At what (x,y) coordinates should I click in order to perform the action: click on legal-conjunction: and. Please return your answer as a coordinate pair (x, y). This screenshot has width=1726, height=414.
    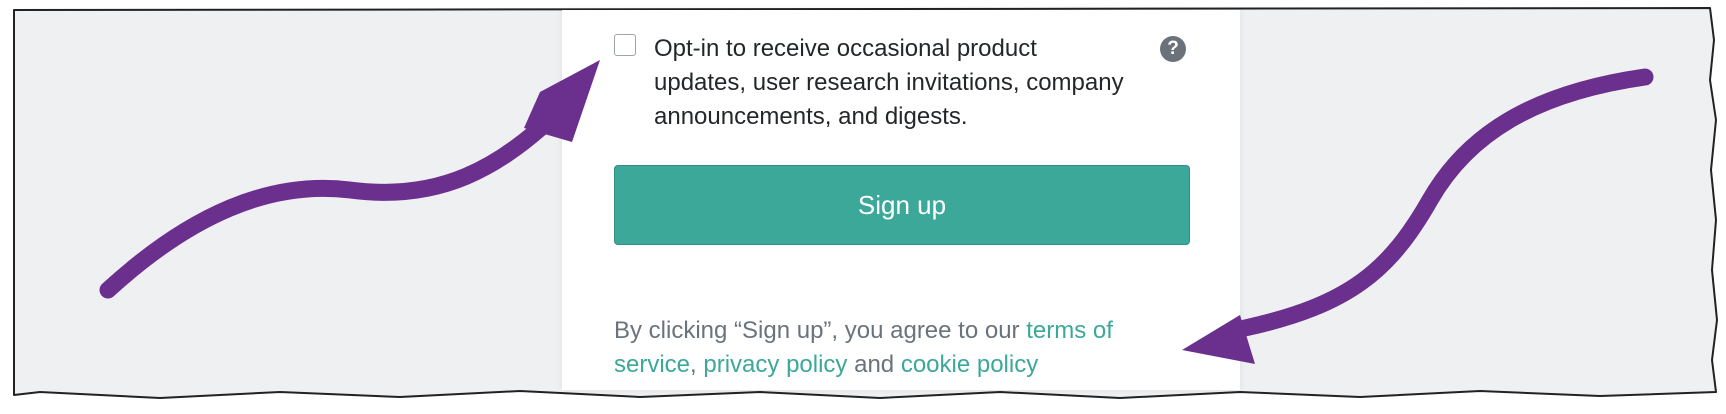
    Looking at the image, I should click on (874, 364).